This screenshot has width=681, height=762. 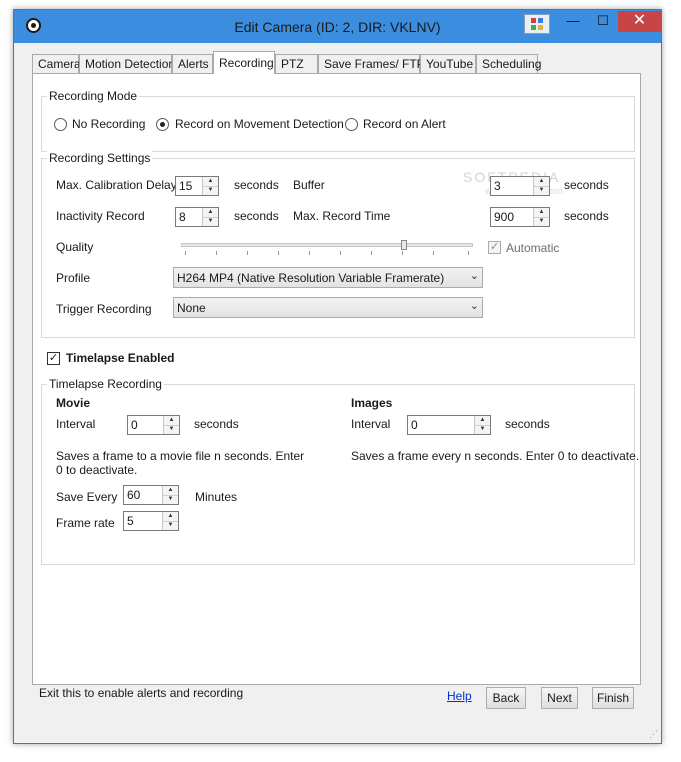 I want to click on frame-rate-label: Frame rate, so click(x=85, y=523).